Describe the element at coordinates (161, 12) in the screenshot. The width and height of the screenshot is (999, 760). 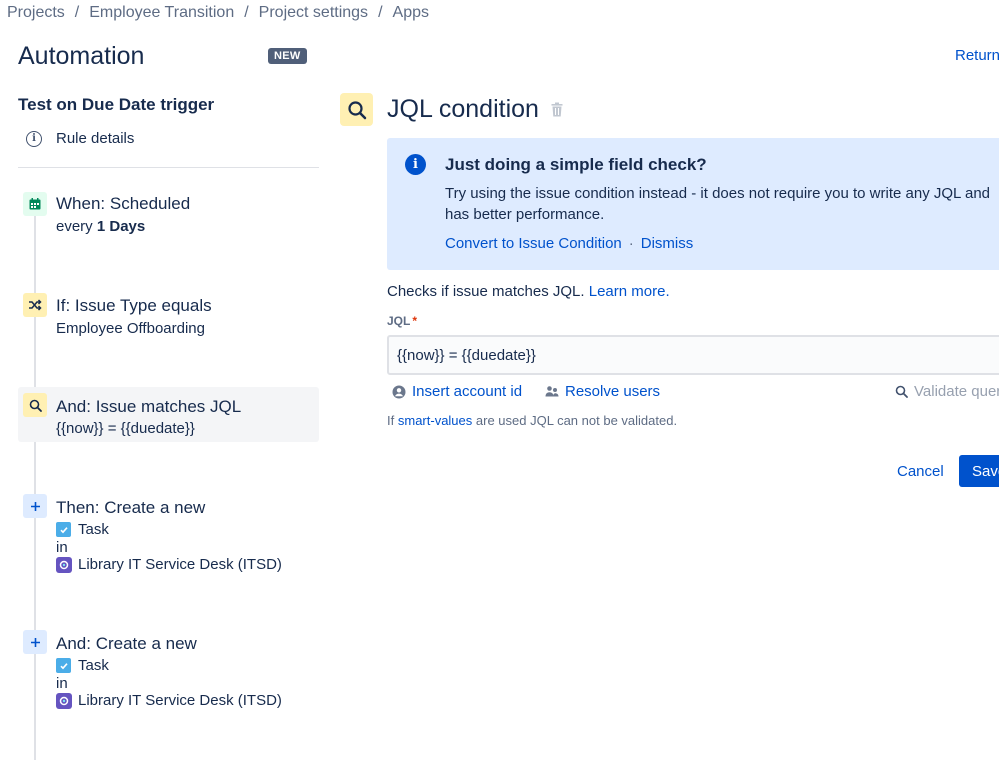
I see `breadcrumb-employee-transition: Employee Transition` at that location.